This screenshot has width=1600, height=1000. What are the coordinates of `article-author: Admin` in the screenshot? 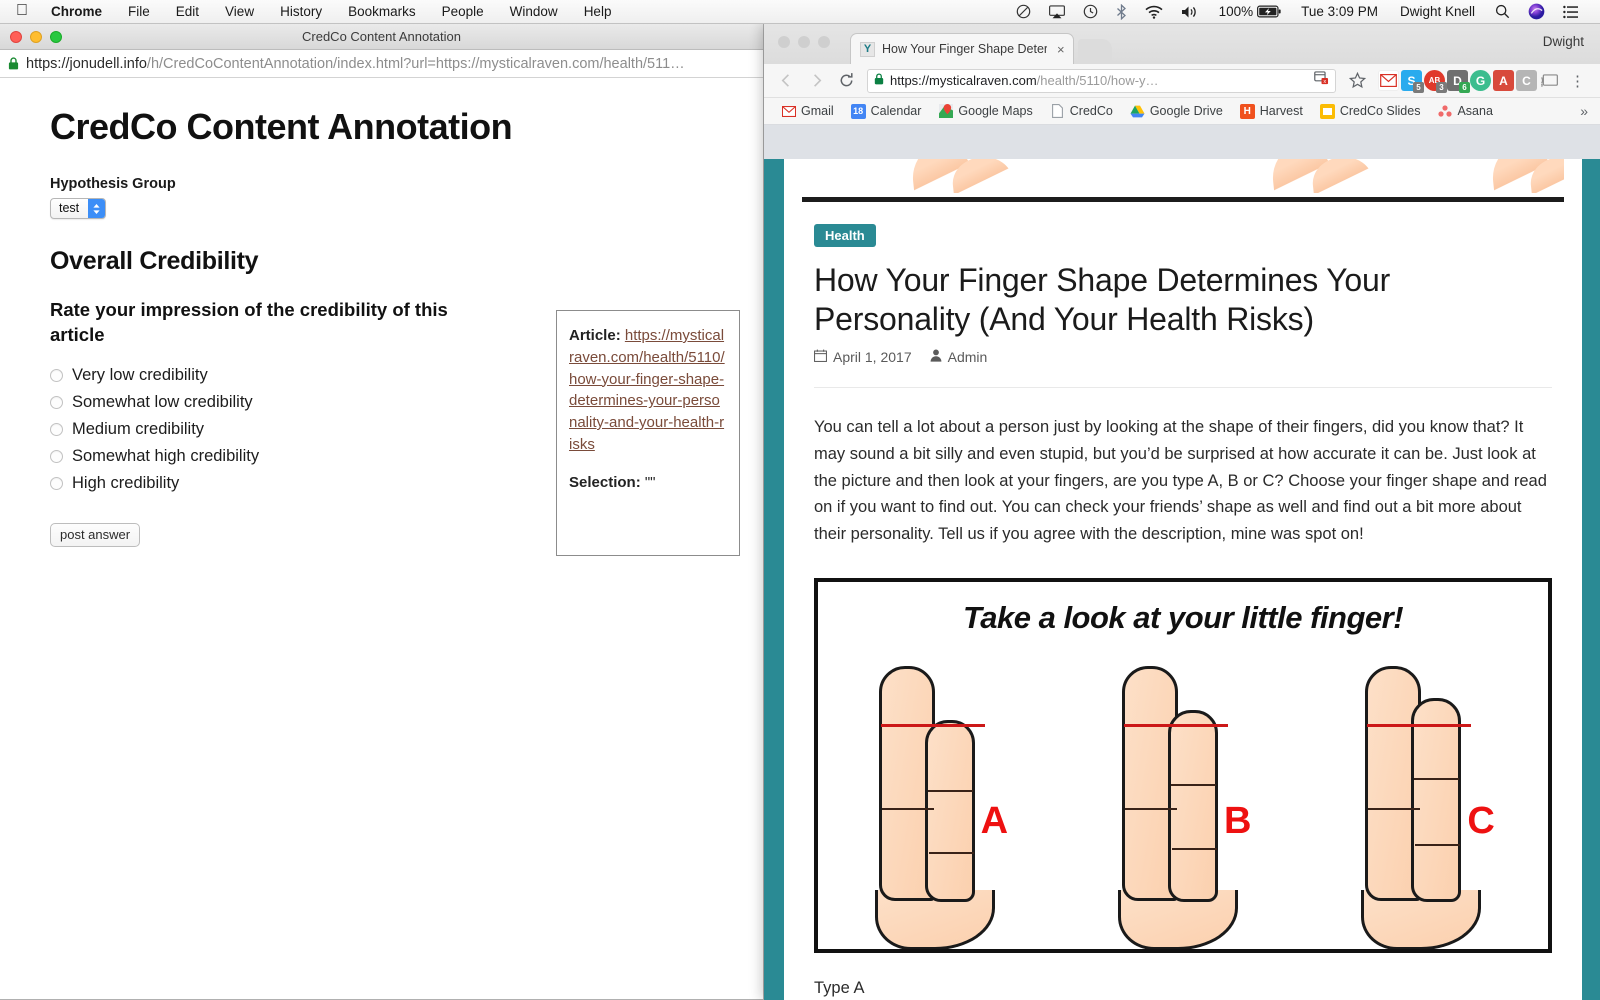 It's located at (958, 357).